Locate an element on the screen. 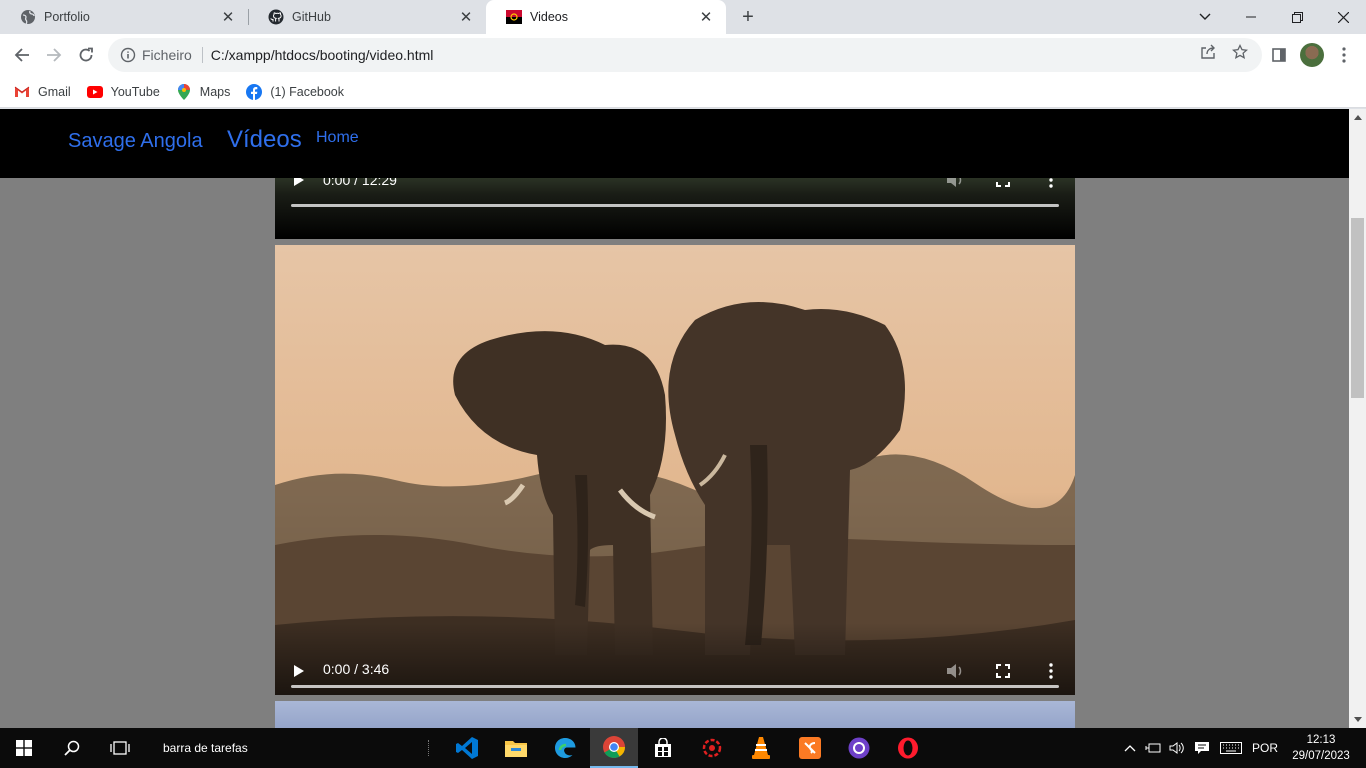  restore-button is located at coordinates (1297, 17).